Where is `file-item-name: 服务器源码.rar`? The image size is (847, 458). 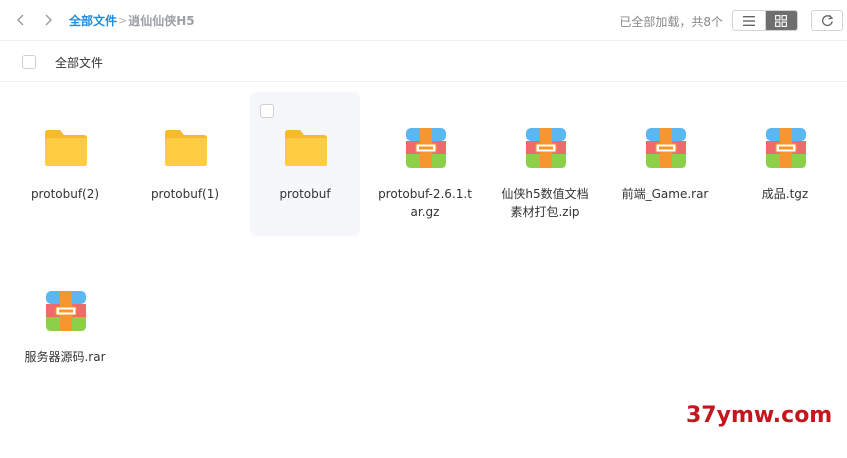
file-item-name: 服务器源码.rar is located at coordinates (65, 357).